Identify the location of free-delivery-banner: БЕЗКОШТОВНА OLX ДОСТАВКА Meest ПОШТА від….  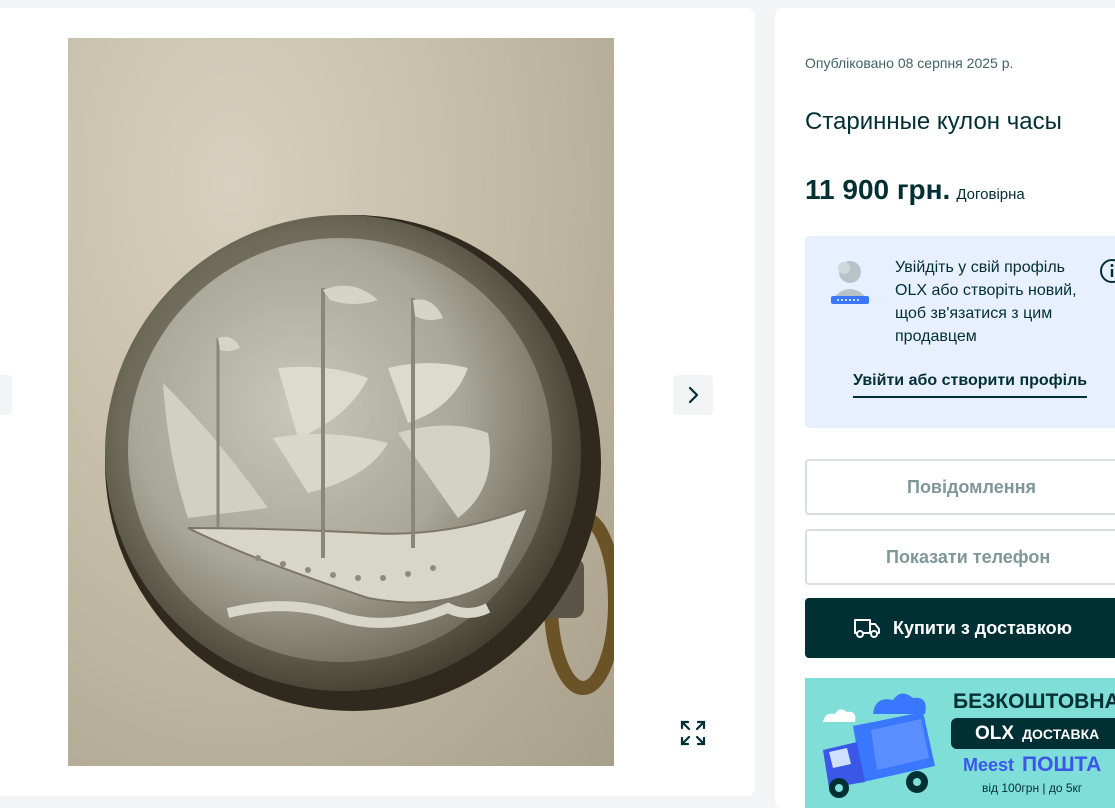
(960, 743).